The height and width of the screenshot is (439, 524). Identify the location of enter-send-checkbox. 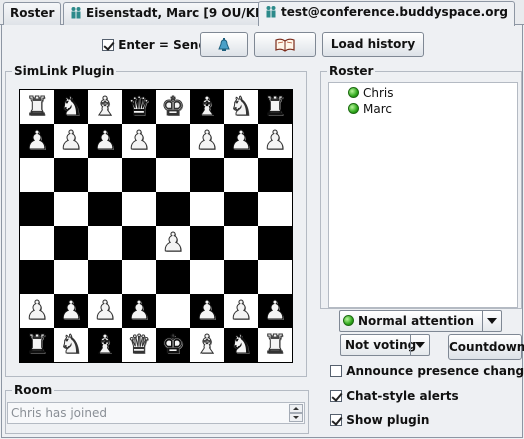
(108, 45).